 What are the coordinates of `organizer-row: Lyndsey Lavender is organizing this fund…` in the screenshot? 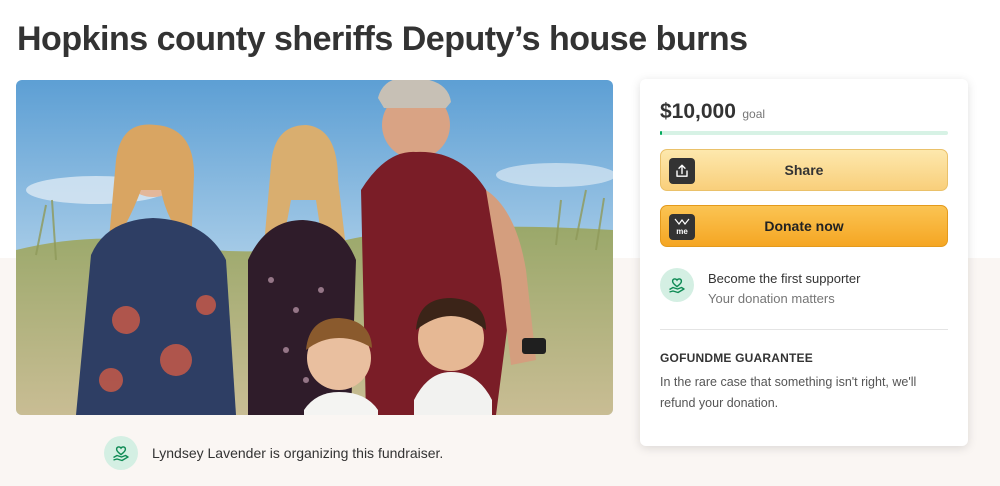 It's located at (273, 453).